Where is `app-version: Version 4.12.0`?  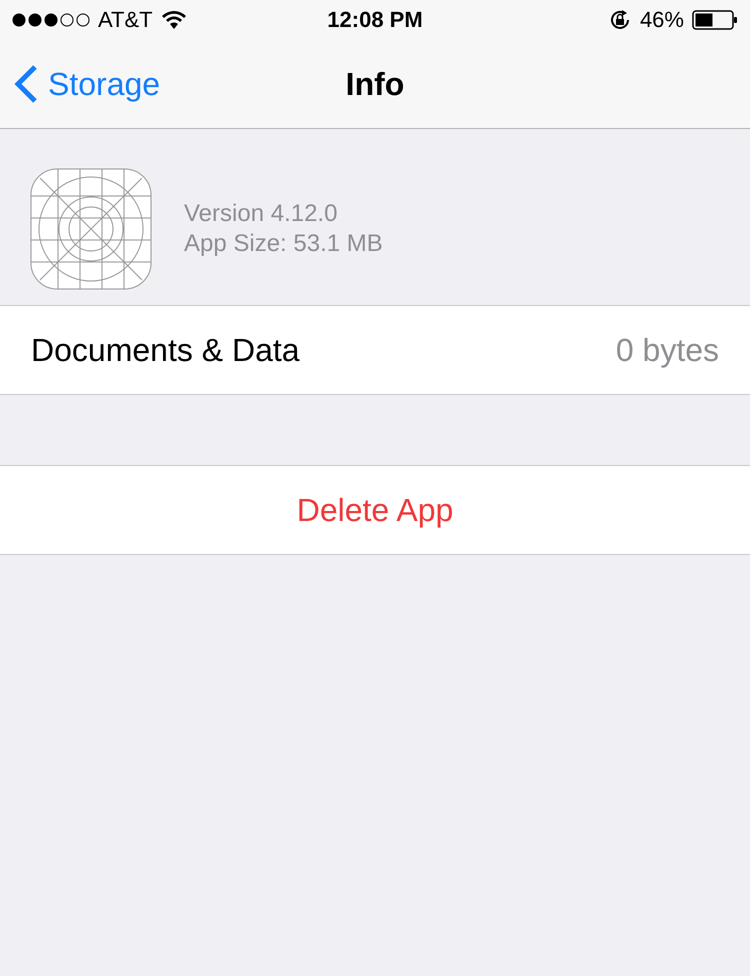
app-version: Version 4.12.0 is located at coordinates (261, 214).